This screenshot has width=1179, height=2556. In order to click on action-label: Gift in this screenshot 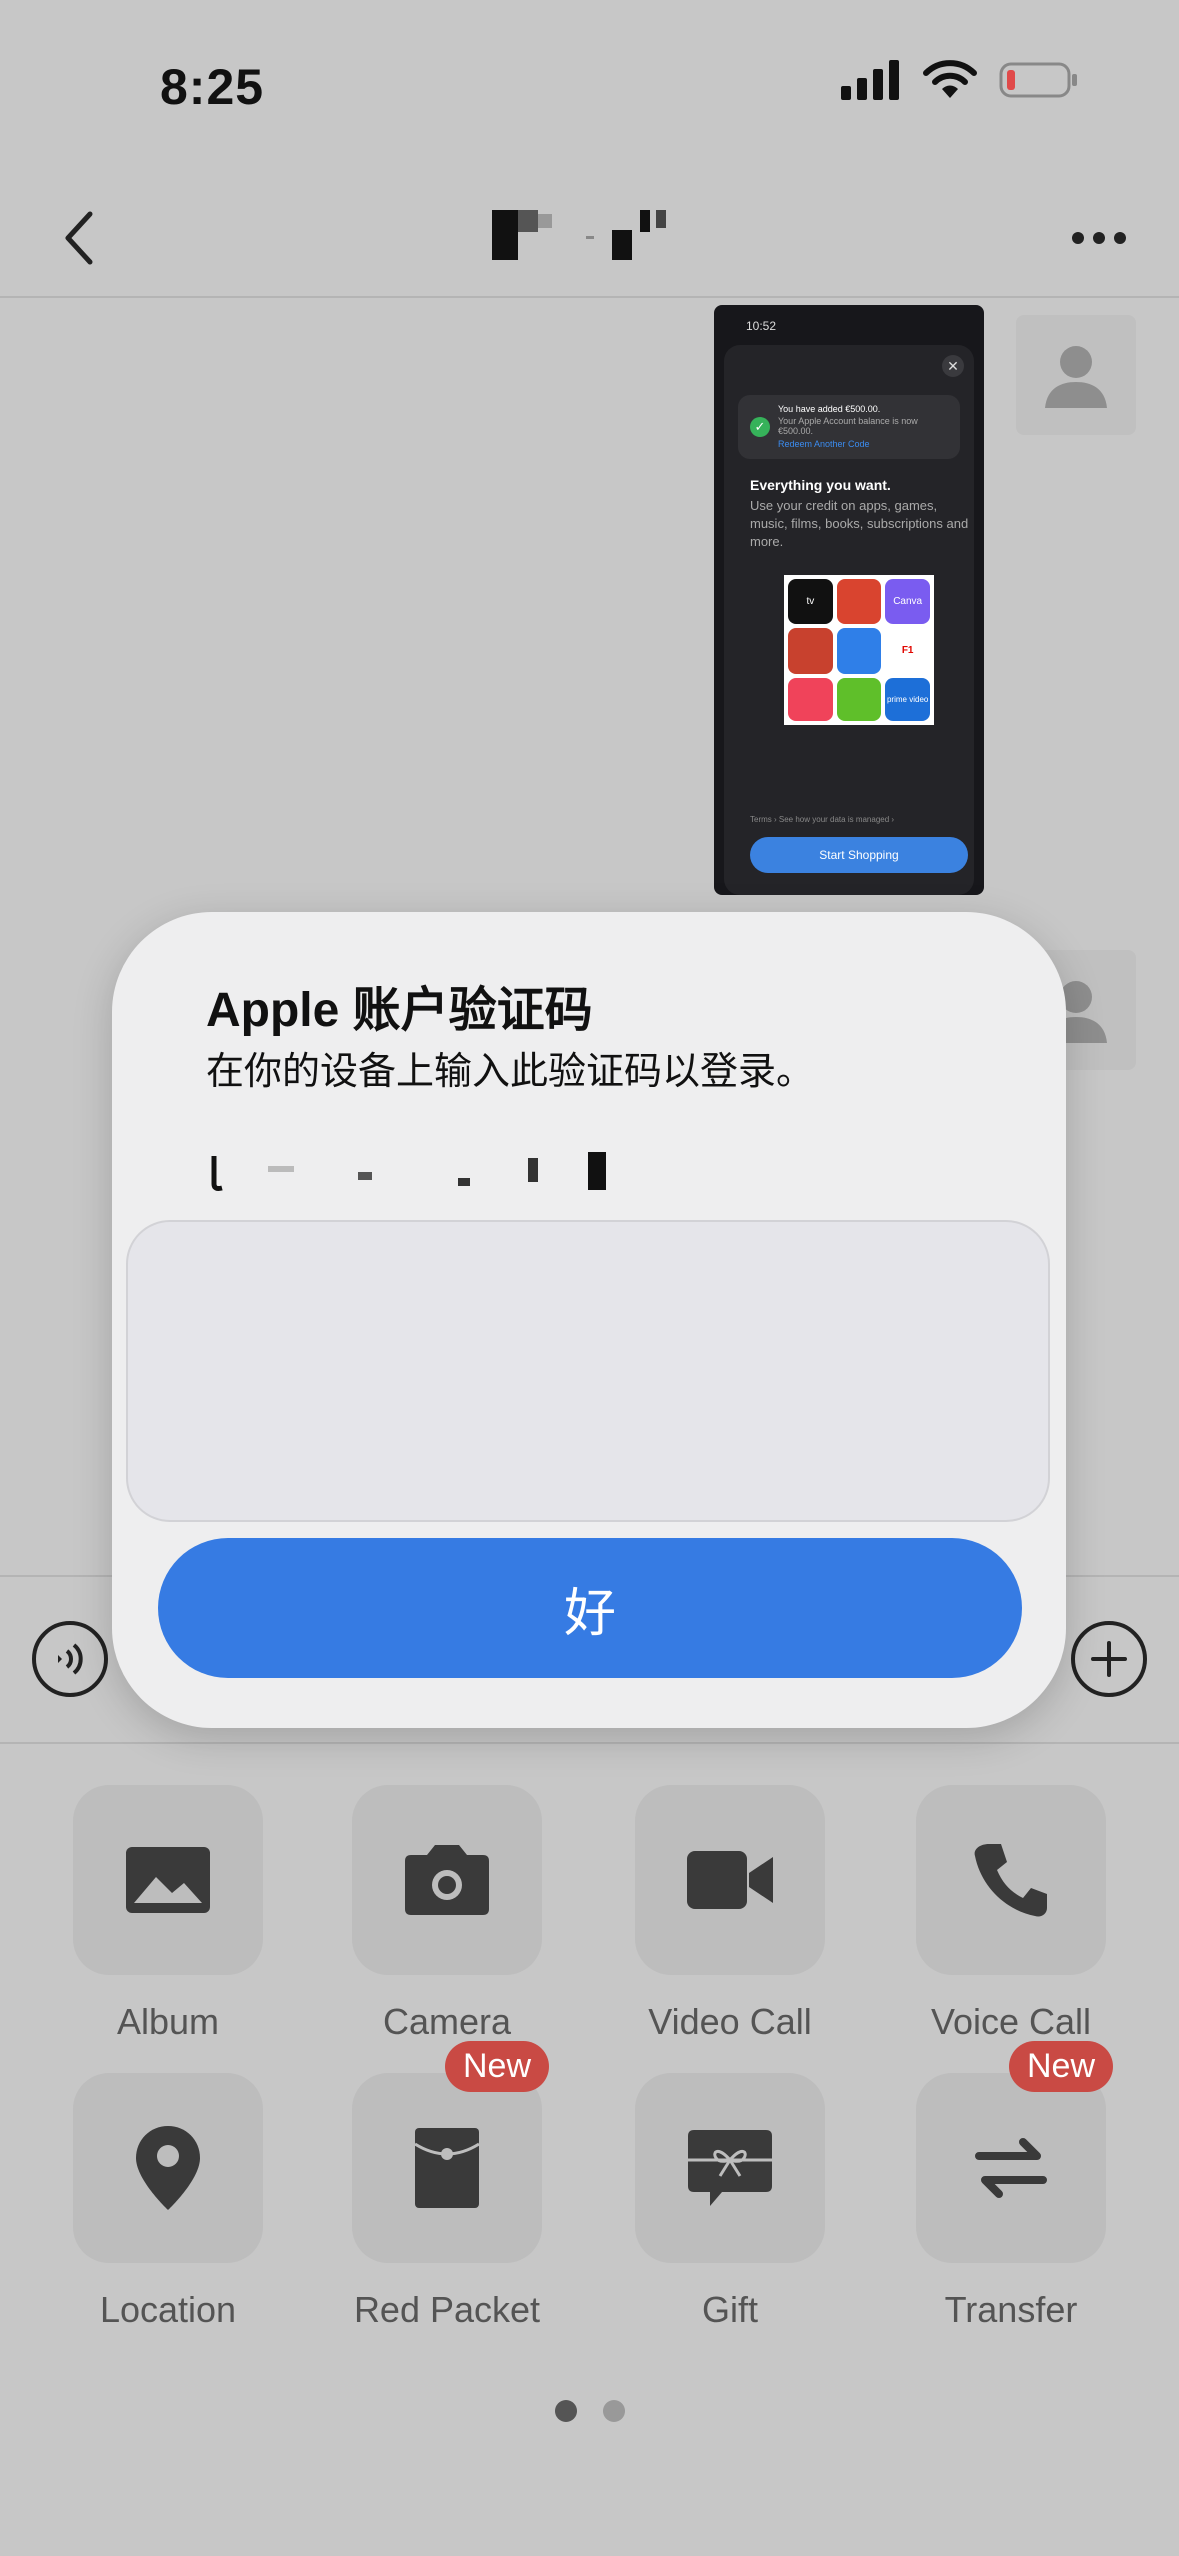, I will do `click(729, 2309)`.